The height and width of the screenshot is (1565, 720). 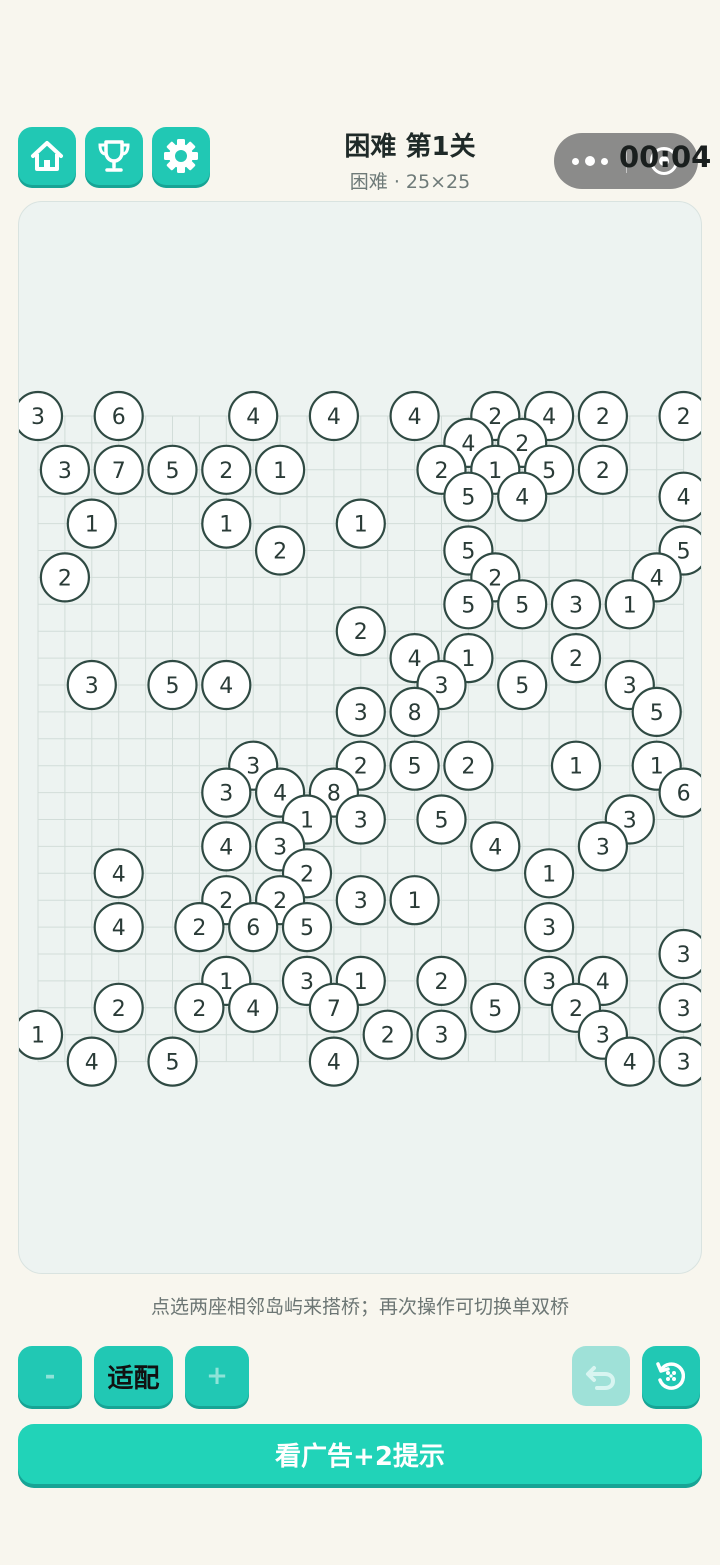 I want to click on island-number: 7, so click(x=119, y=471).